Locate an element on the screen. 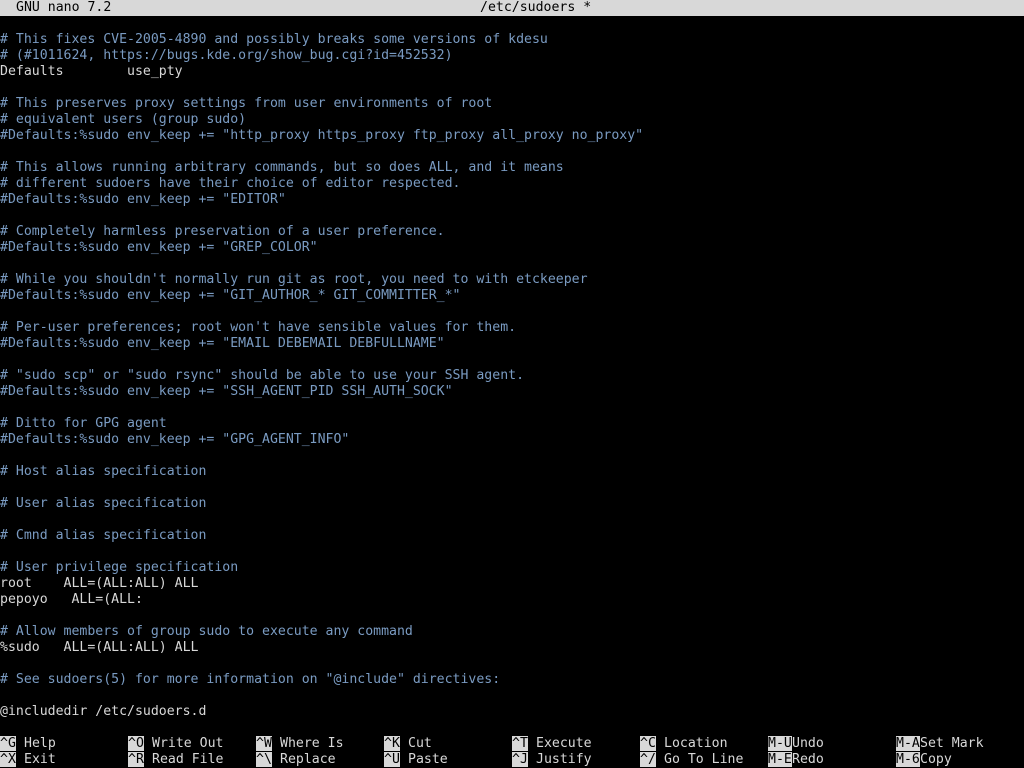 The width and height of the screenshot is (1024, 768). config-line: @includedir /etc/sudoers.d is located at coordinates (512, 712).